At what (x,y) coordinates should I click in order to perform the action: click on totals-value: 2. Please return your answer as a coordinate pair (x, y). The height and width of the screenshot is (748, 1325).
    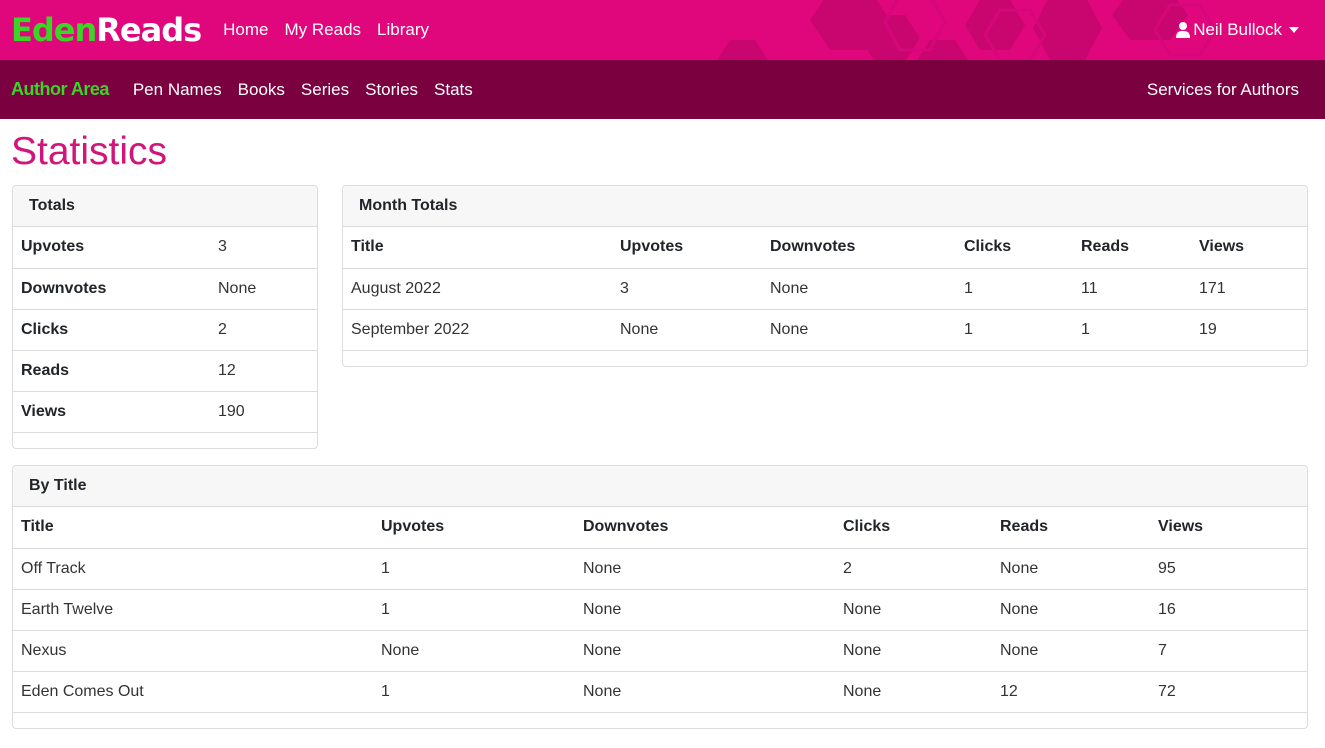
    Looking at the image, I should click on (263, 330).